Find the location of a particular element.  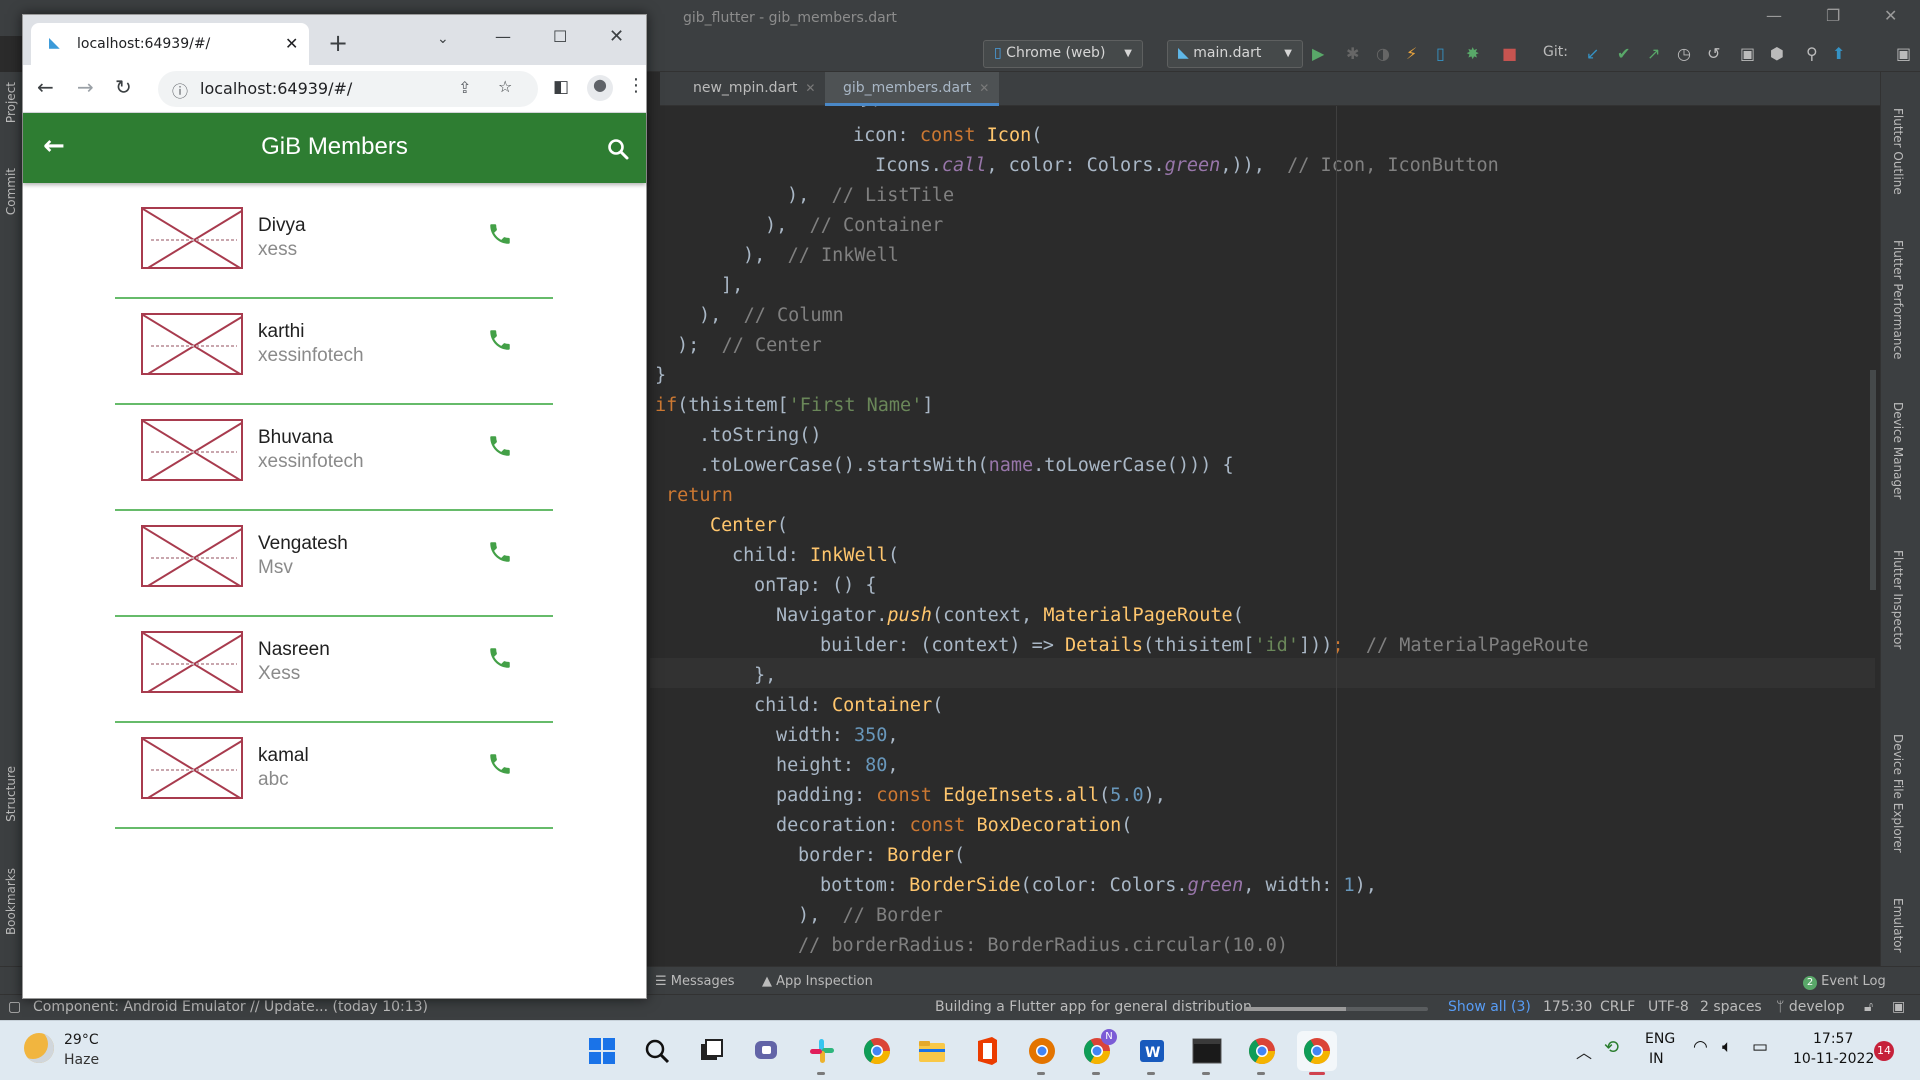

weather-desc: Haze is located at coordinates (81, 1060).